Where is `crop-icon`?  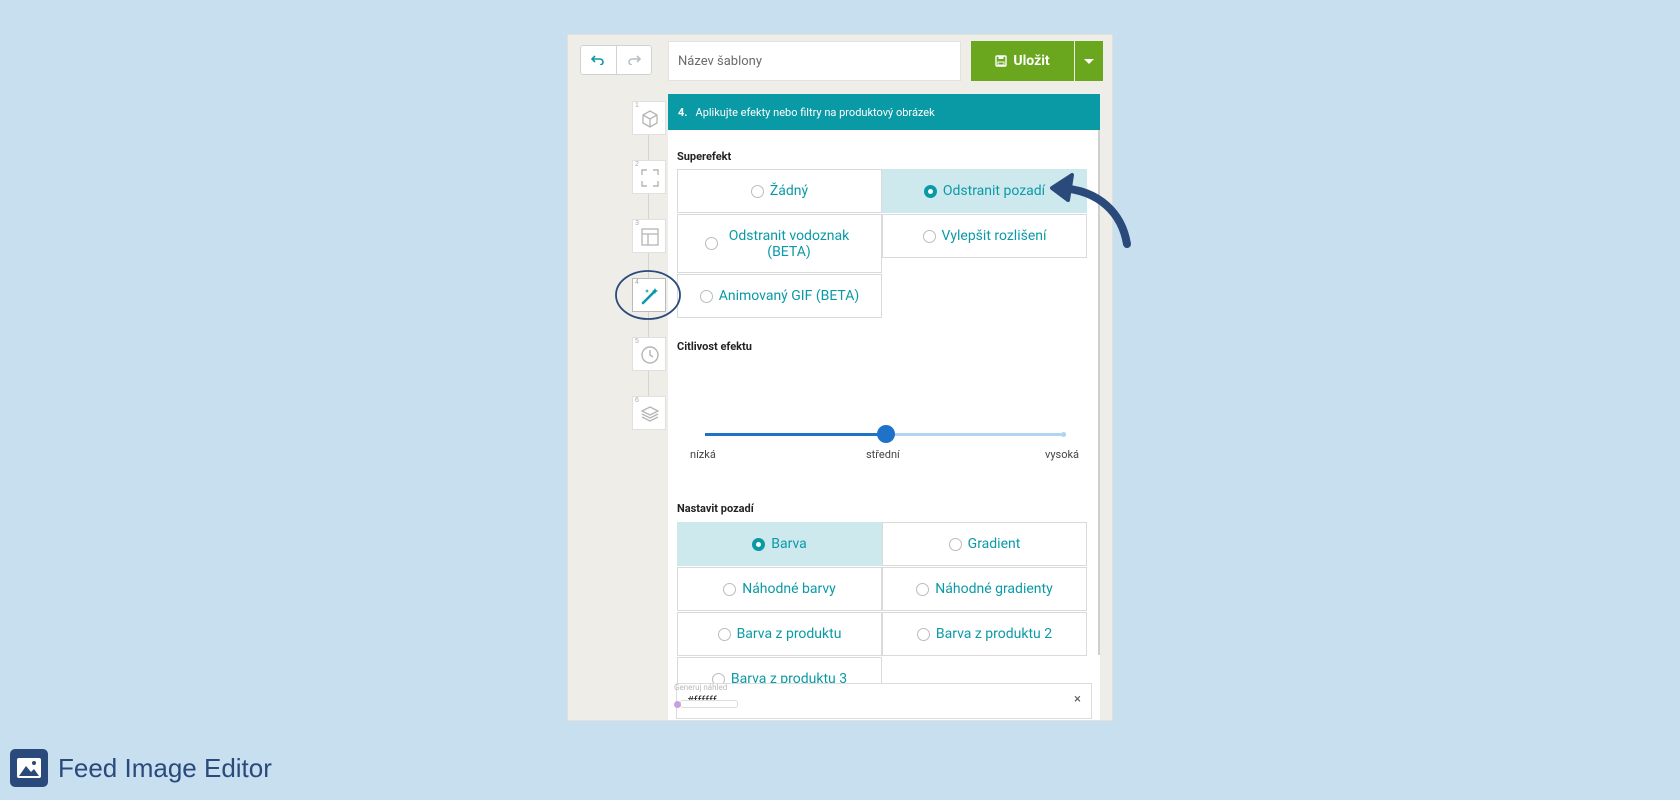
crop-icon is located at coordinates (650, 178).